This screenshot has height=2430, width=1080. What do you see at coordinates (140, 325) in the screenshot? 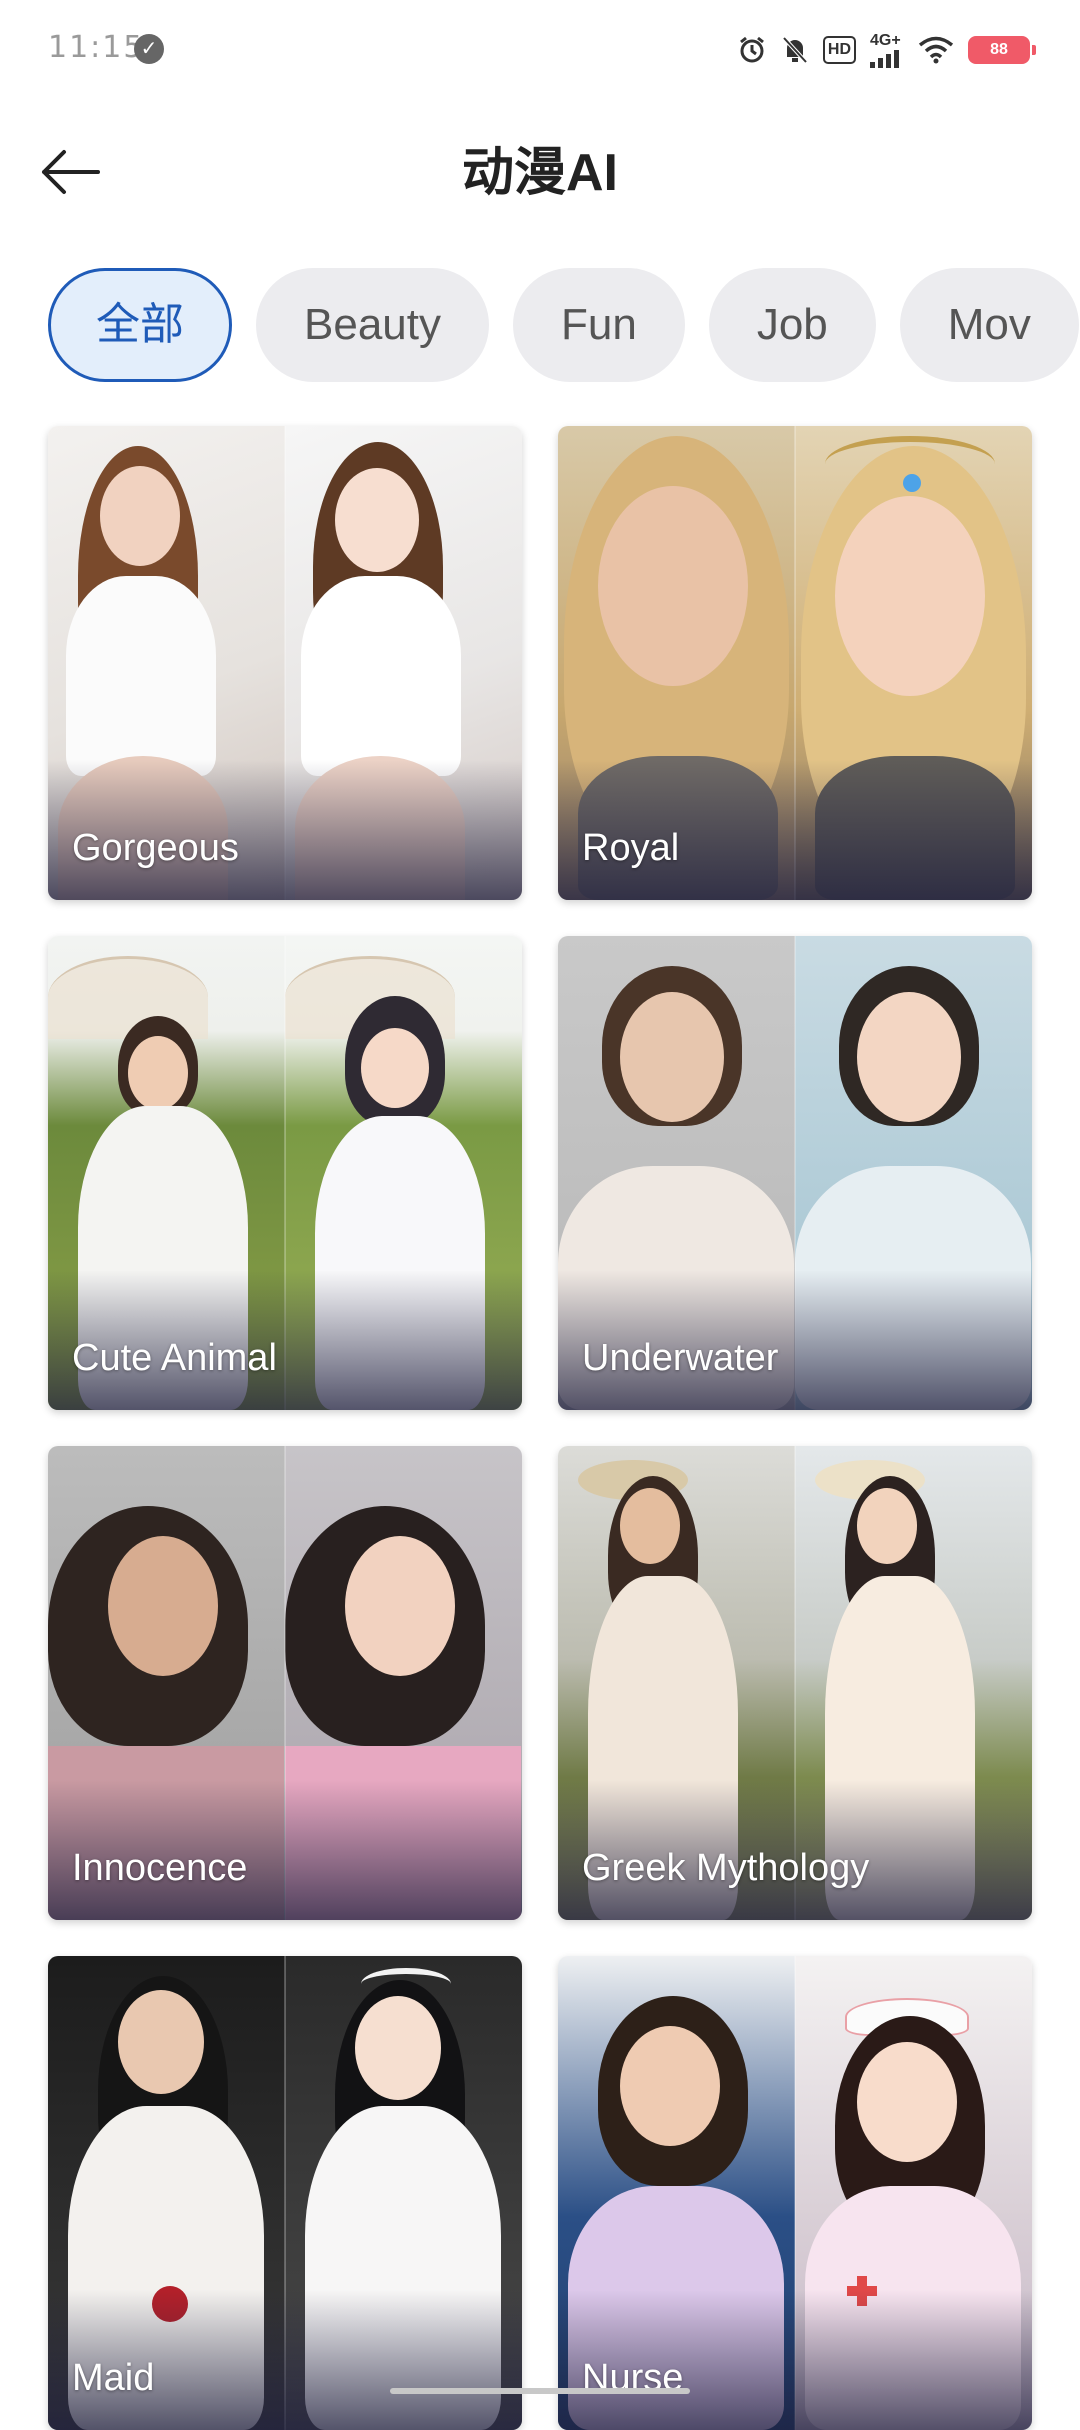
I see `tab-all: 全部` at bounding box center [140, 325].